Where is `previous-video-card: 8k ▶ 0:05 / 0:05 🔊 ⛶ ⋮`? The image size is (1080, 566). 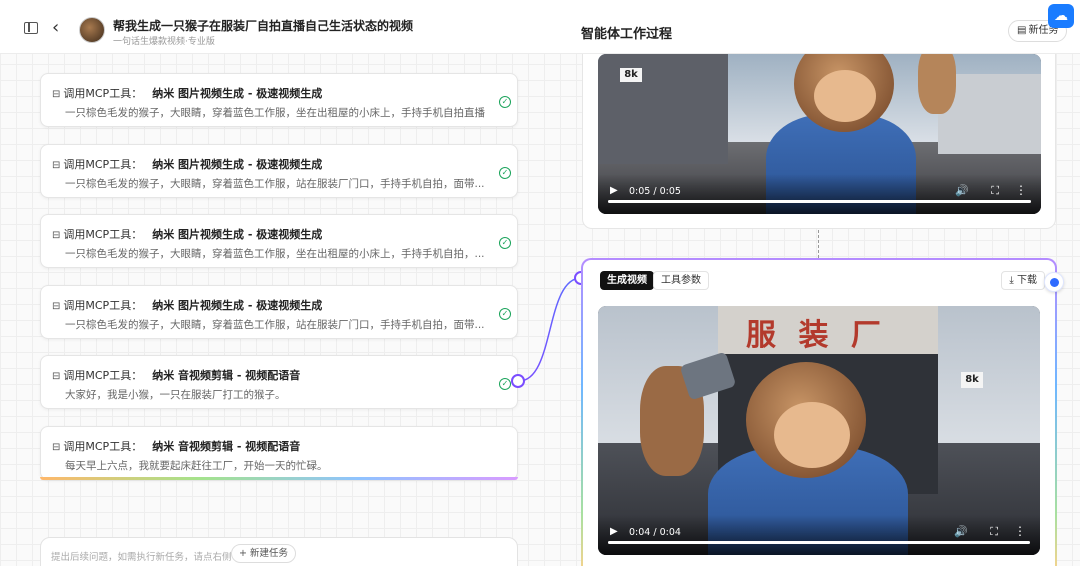 previous-video-card: 8k ▶ 0:05 / 0:05 🔊 ⛶ ⋮ is located at coordinates (819, 141).